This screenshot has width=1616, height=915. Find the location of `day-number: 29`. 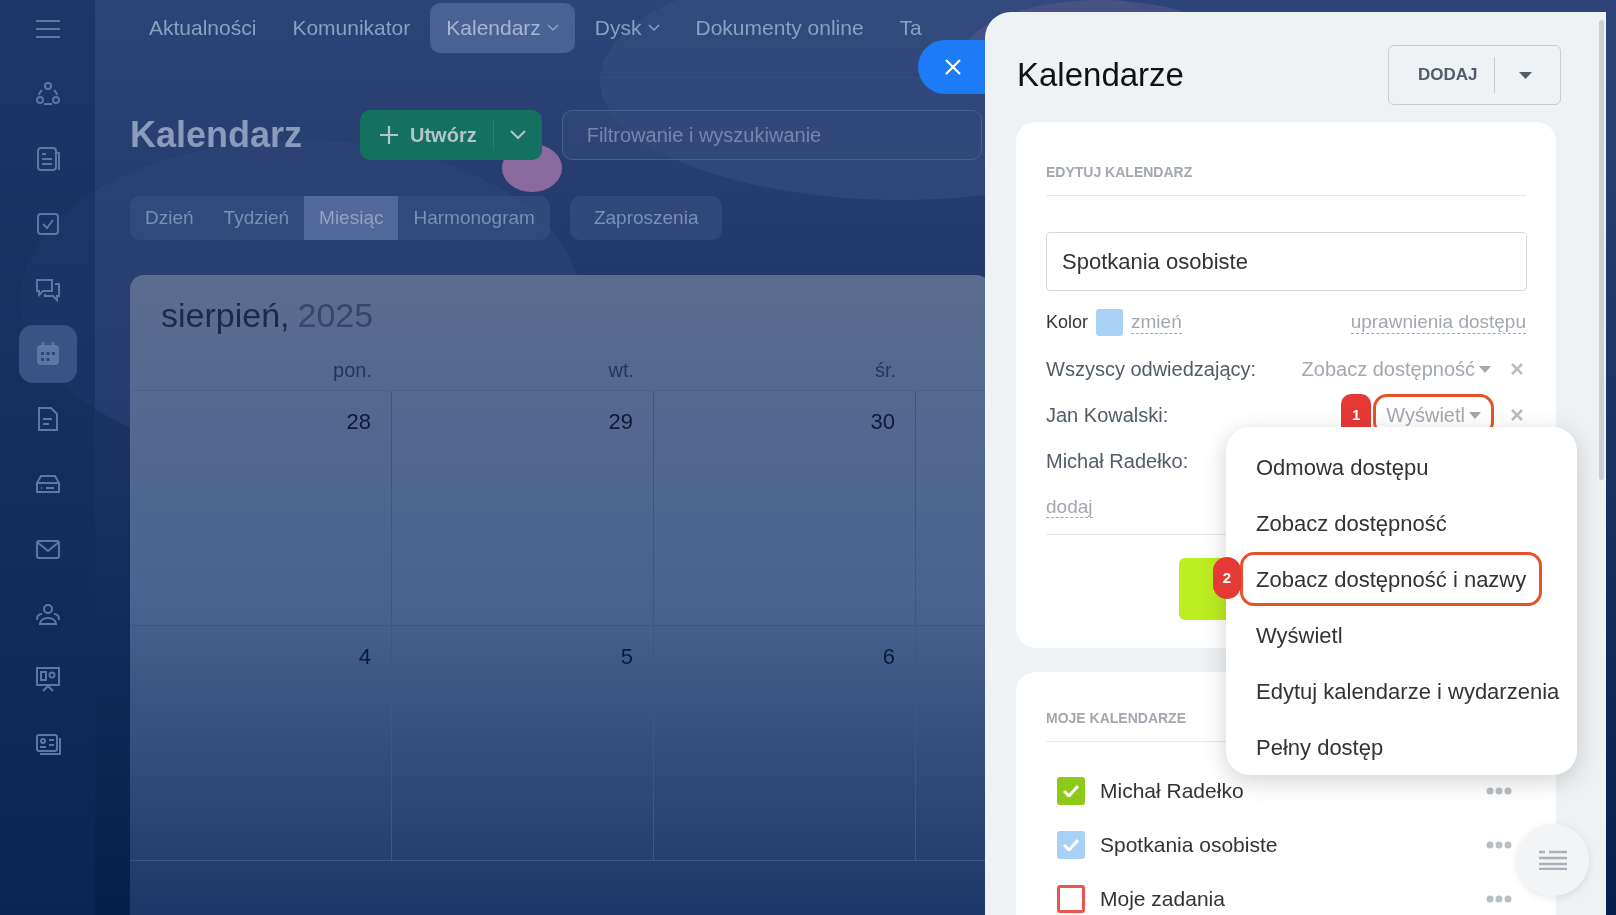

day-number: 29 is located at coordinates (620, 420).